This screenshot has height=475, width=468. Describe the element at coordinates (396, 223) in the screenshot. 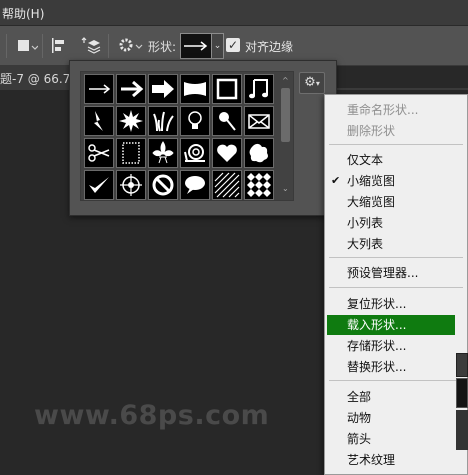

I see `menu-item-small-list: 小列表` at that location.